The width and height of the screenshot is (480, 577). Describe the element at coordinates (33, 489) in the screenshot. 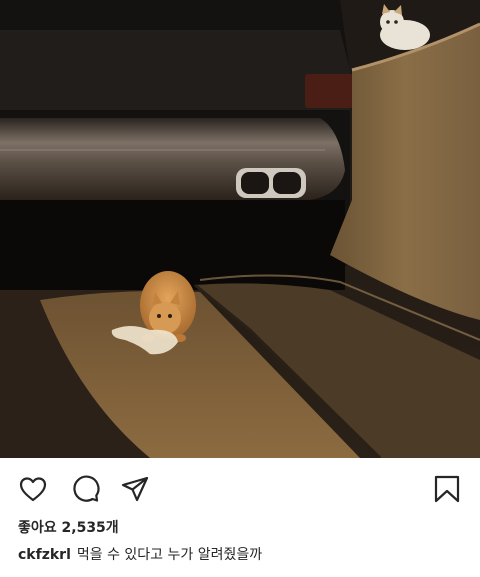

I see `heart-icon` at that location.